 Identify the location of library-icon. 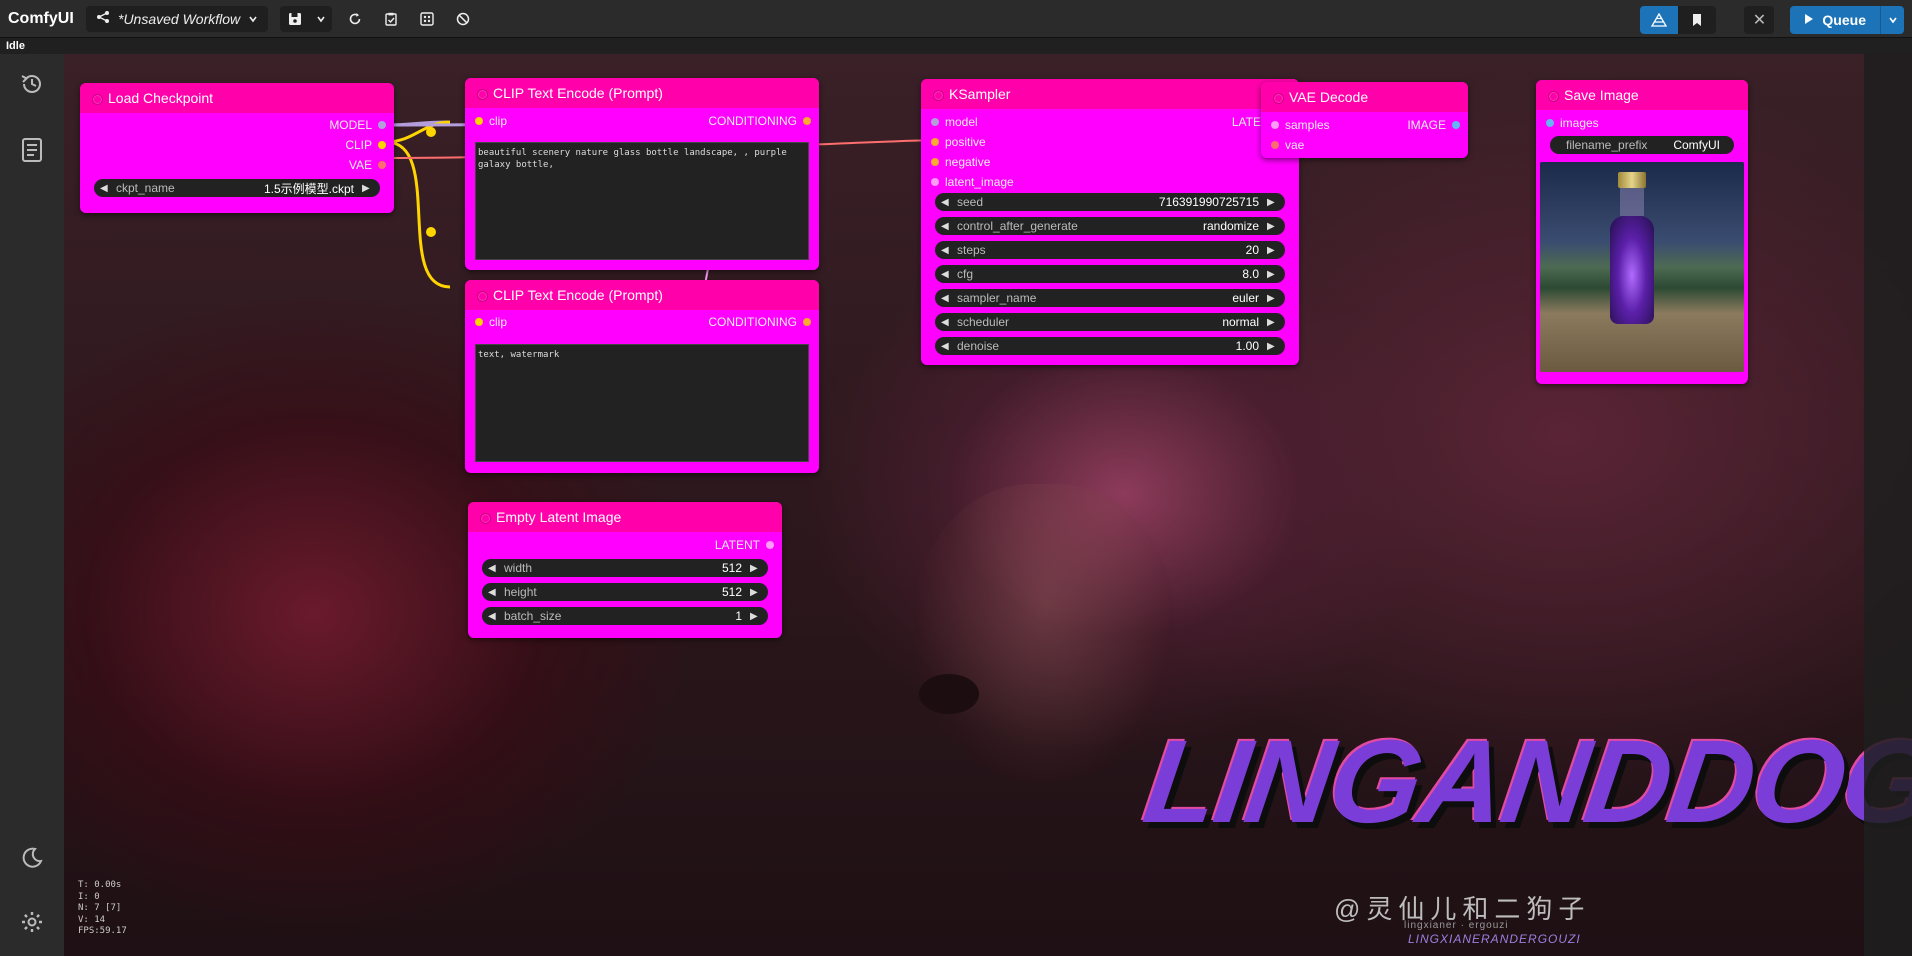
(32, 150).